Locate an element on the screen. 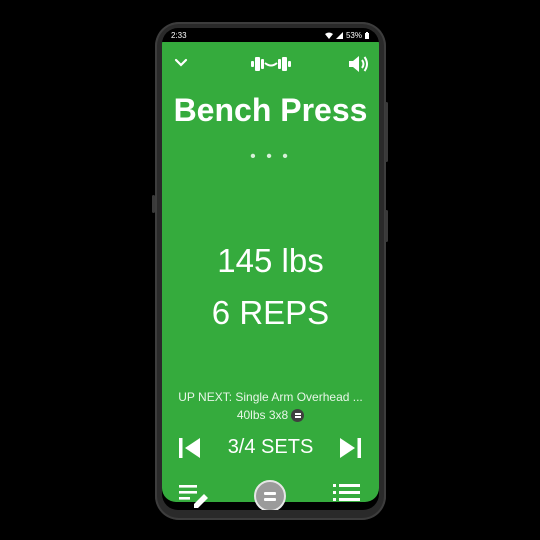 This screenshot has height=540, width=540. dumbbell-icon is located at coordinates (271, 64).